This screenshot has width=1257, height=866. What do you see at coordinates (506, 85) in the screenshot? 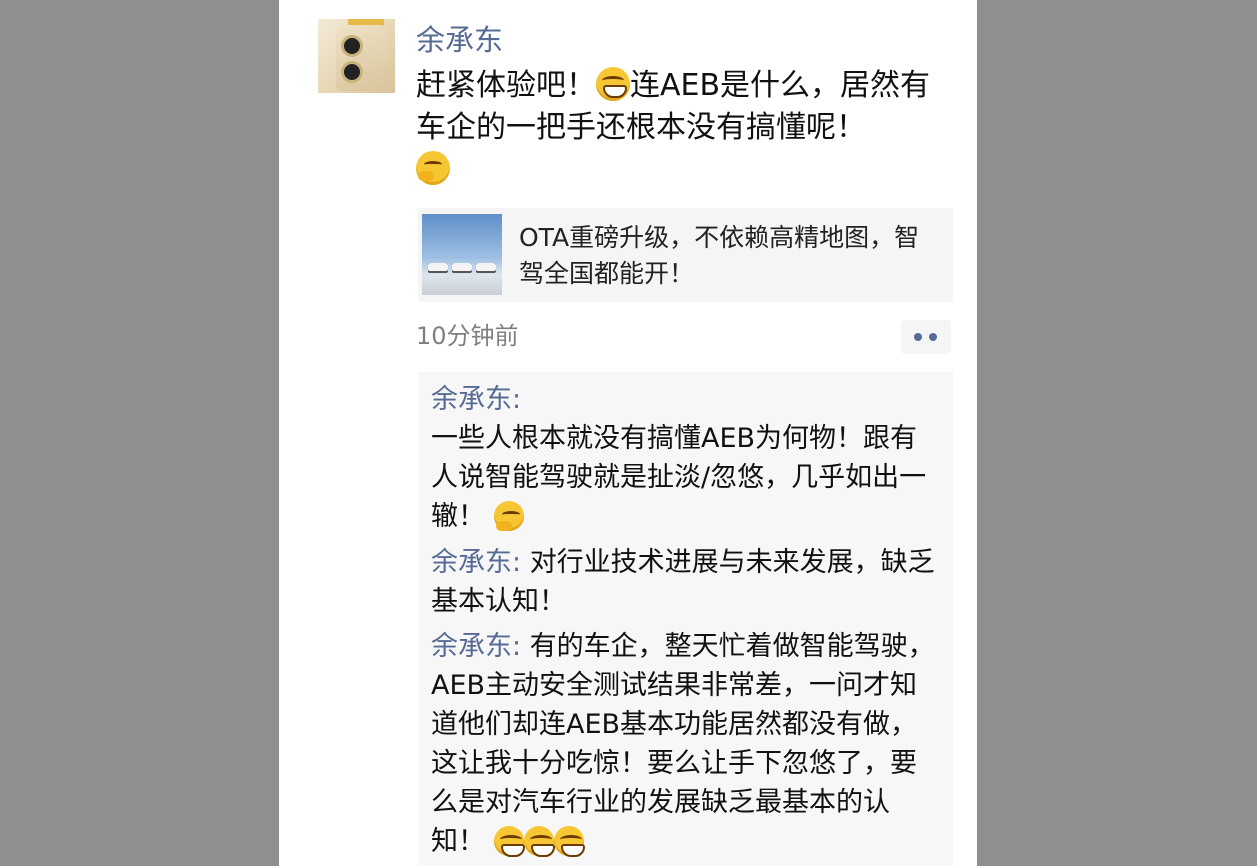
I see `post-text-part1: 赶紧体验吧！` at bounding box center [506, 85].